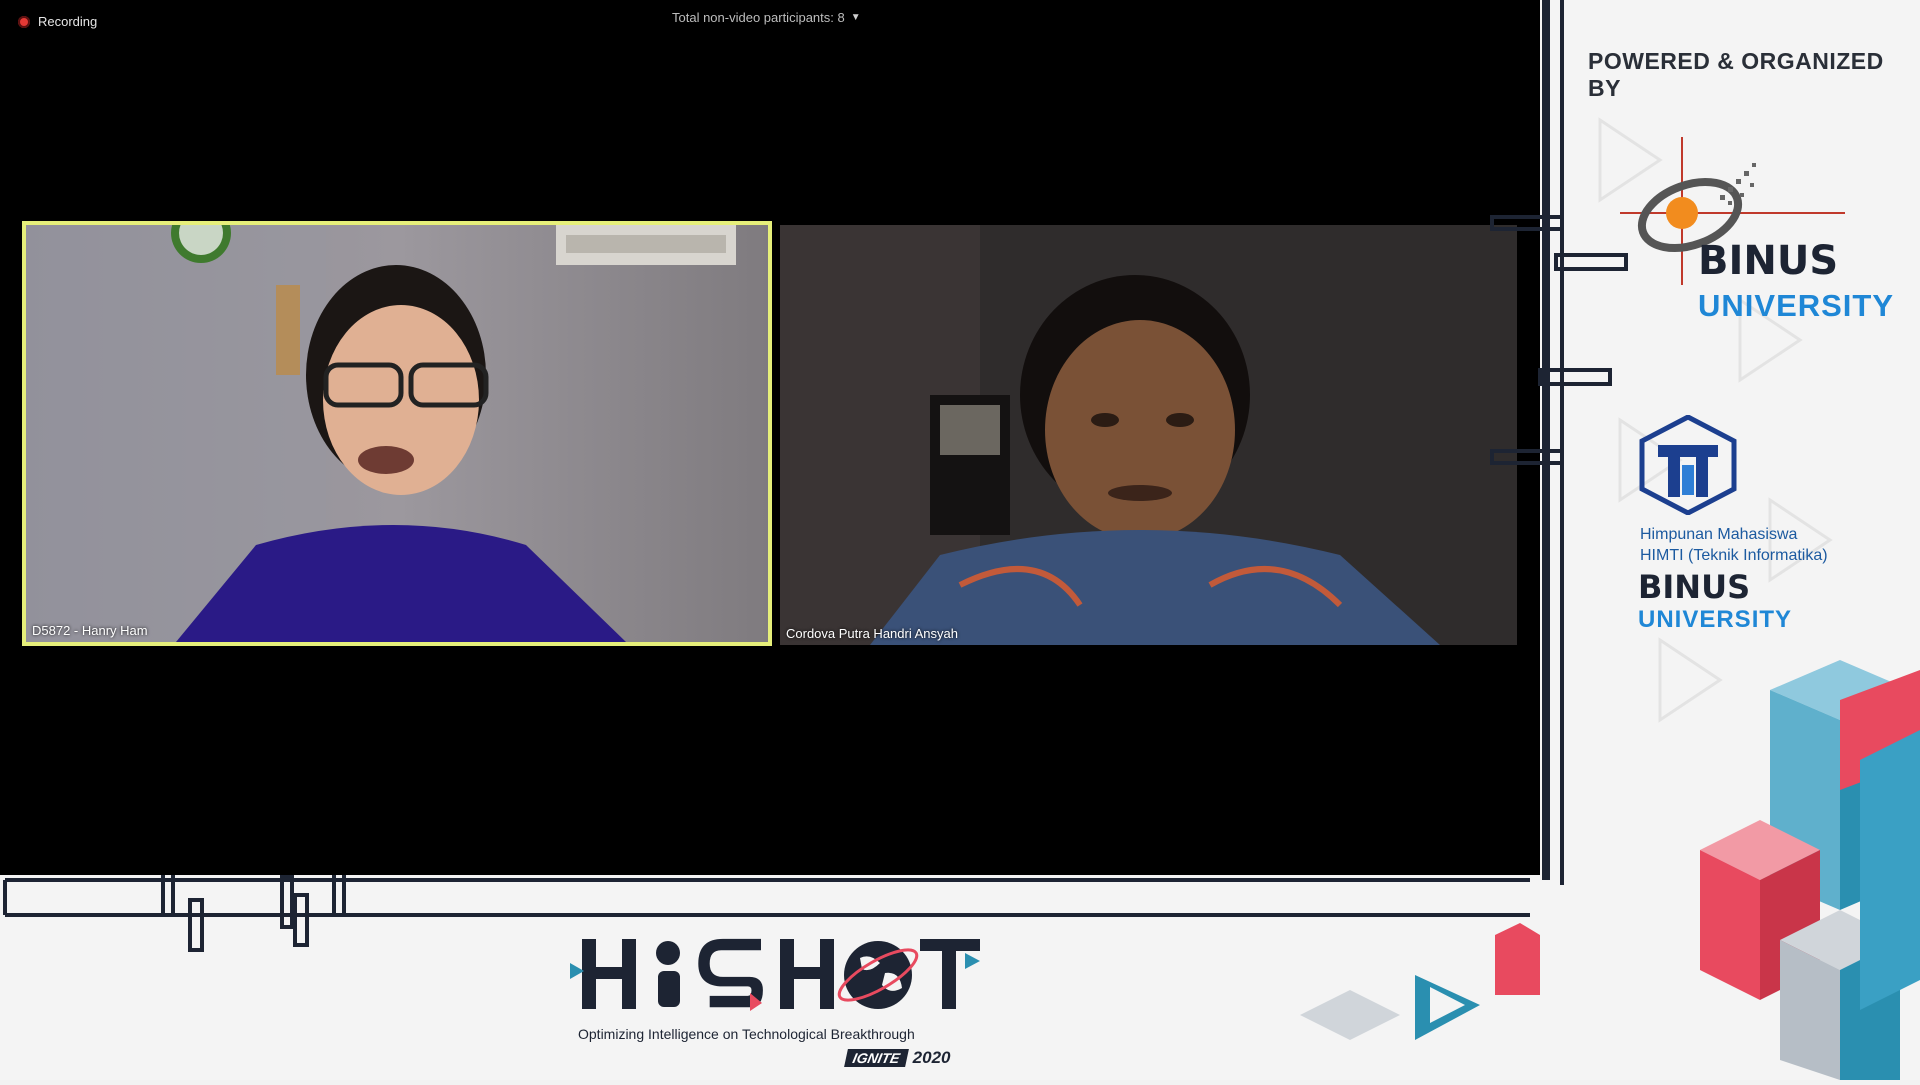 The width and height of the screenshot is (1920, 1085). I want to click on himti-logo-icon, so click(1688, 465).